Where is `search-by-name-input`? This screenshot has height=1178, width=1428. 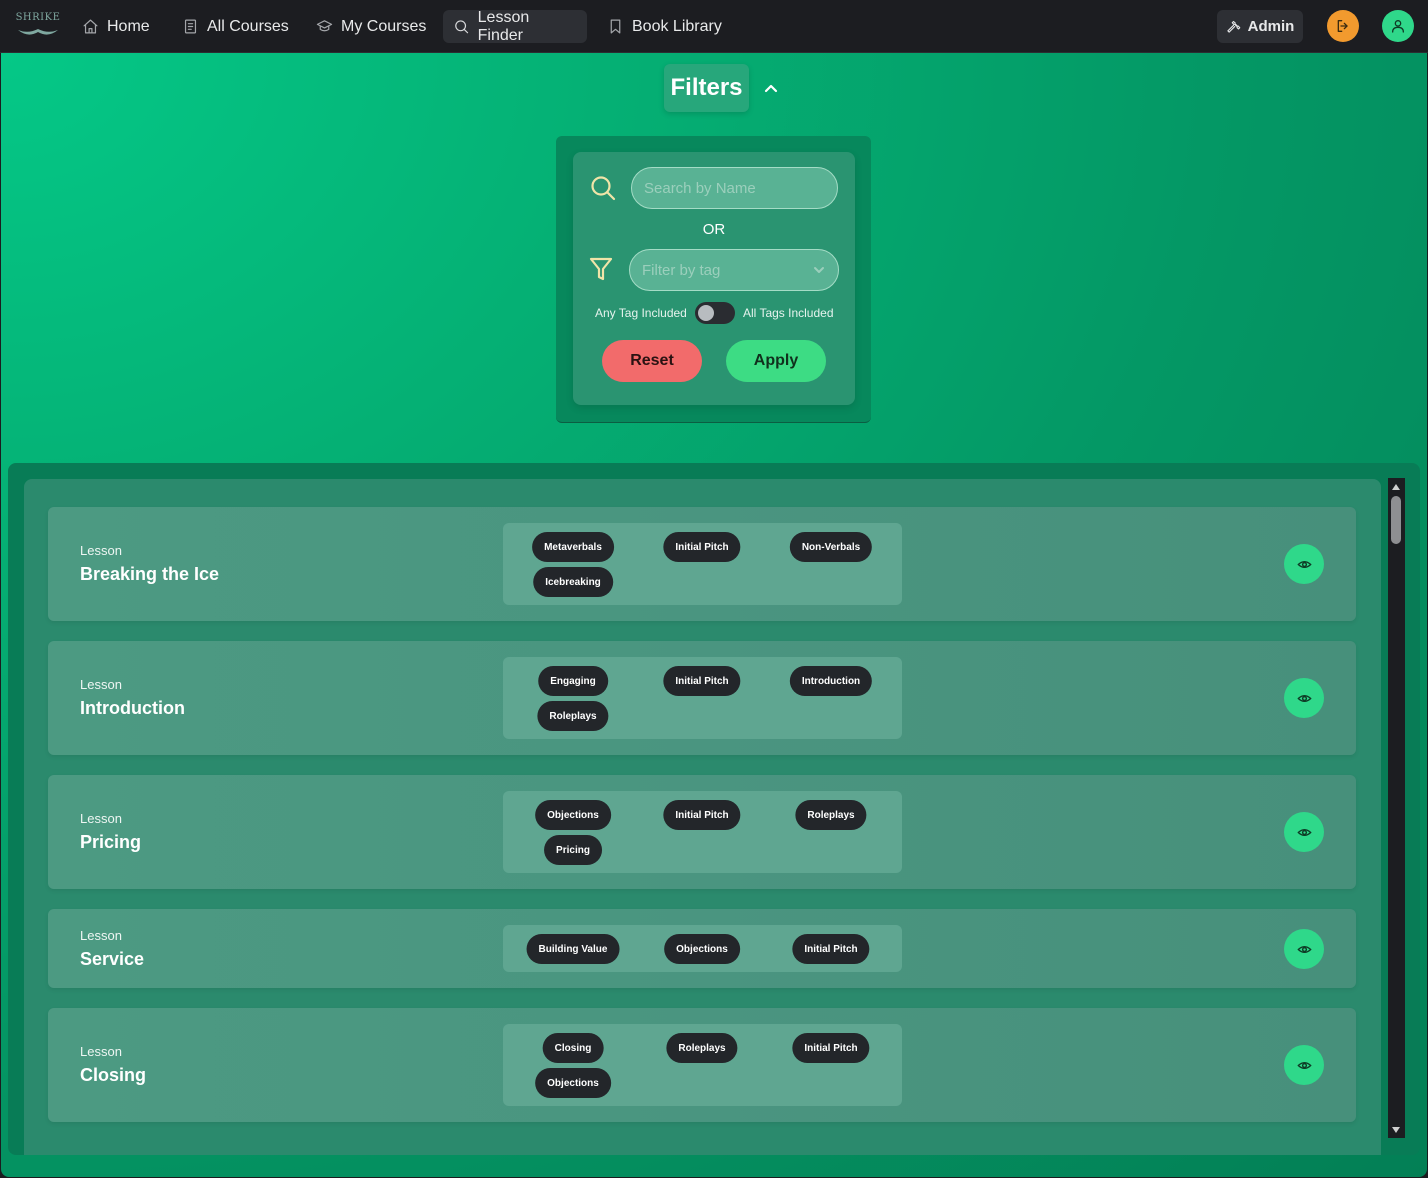 search-by-name-input is located at coordinates (734, 188).